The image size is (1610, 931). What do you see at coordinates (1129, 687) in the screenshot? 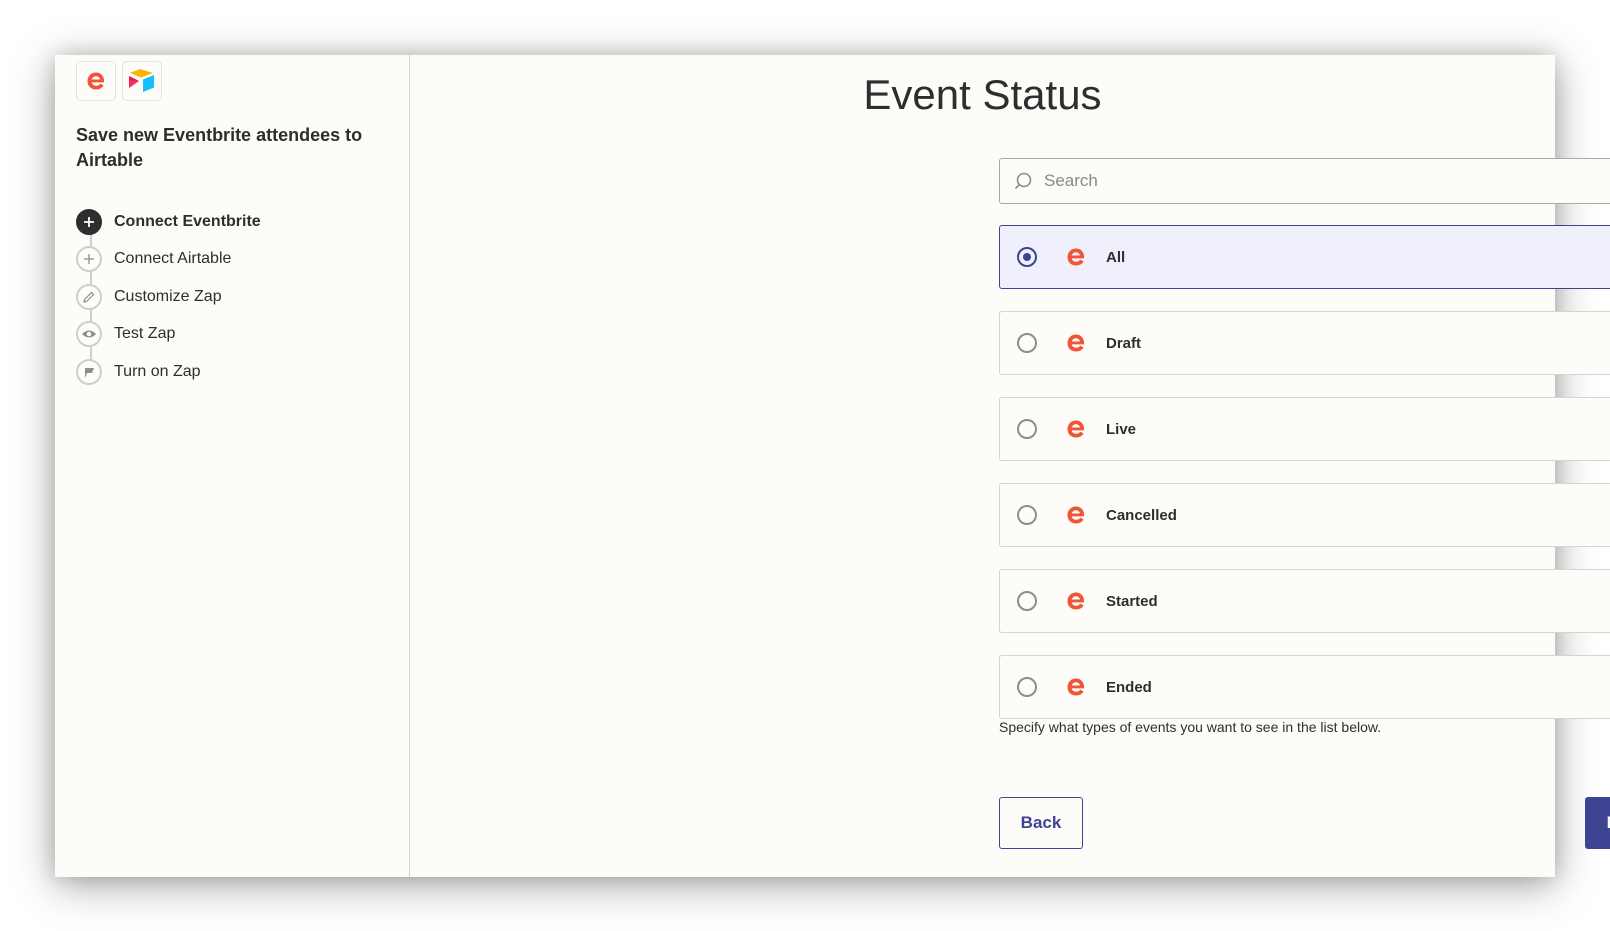
I see `option-label: Ended` at bounding box center [1129, 687].